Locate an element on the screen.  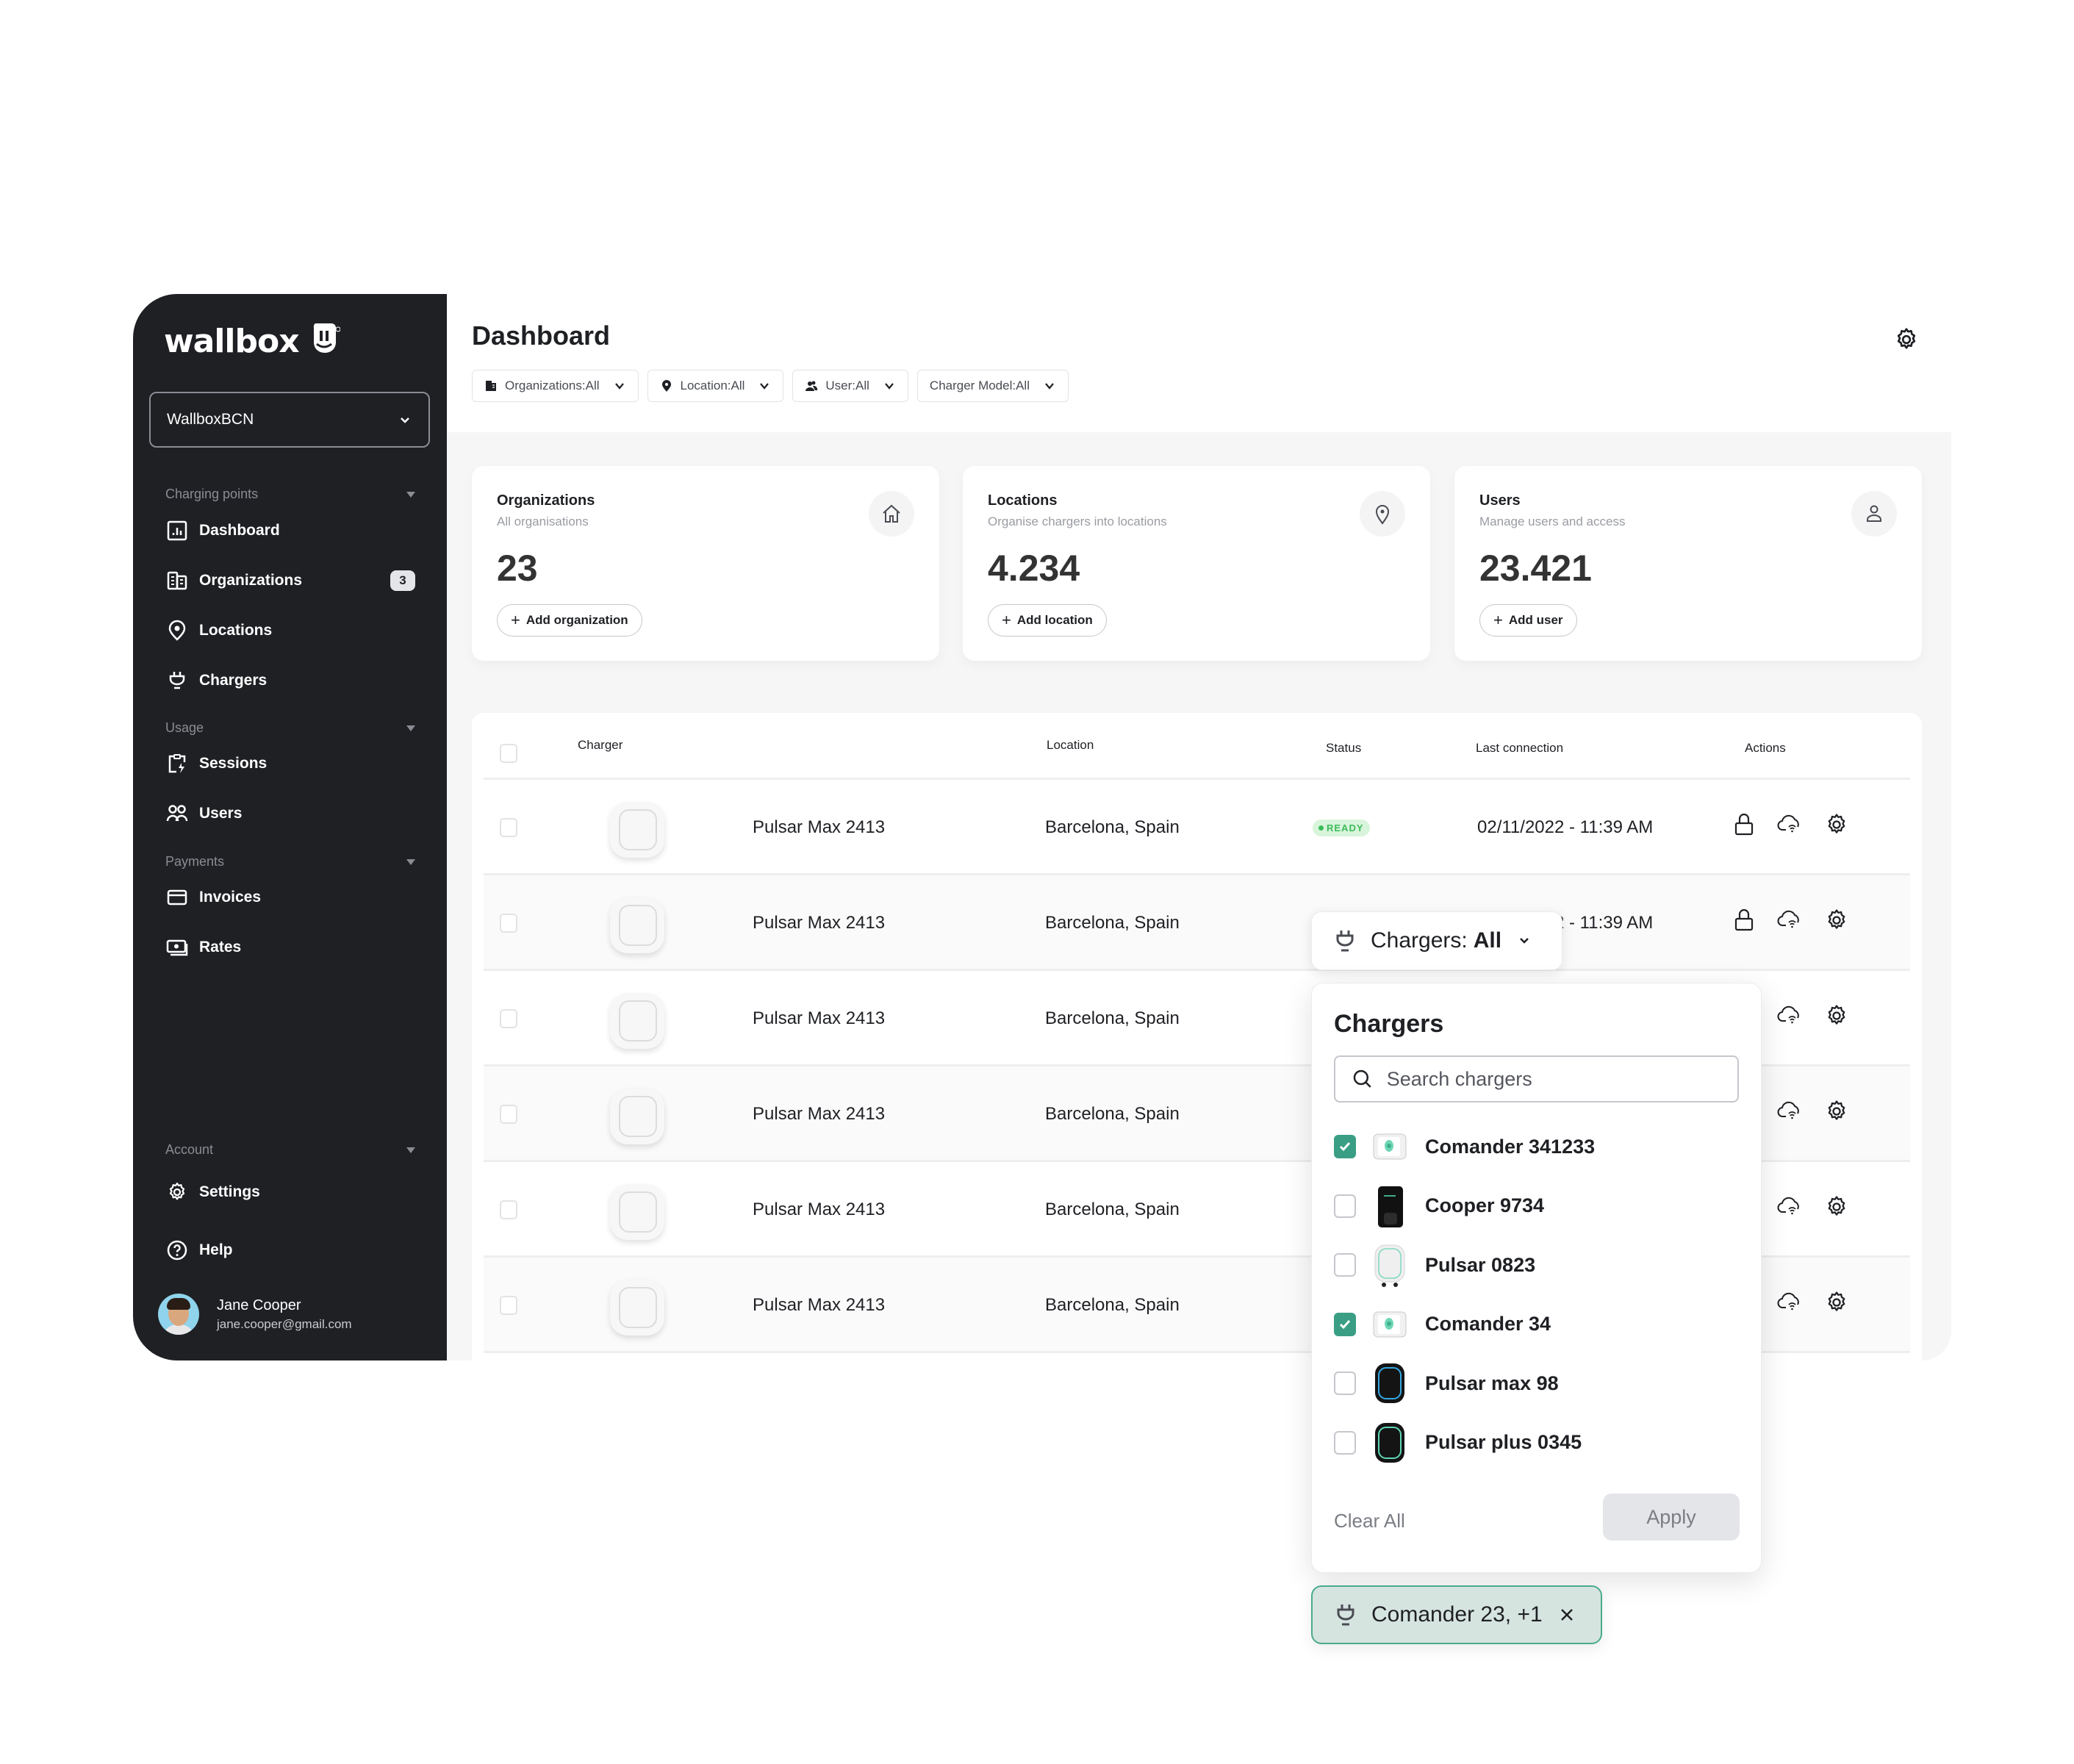
charger-option: Comander 34 is located at coordinates (1537, 1324).